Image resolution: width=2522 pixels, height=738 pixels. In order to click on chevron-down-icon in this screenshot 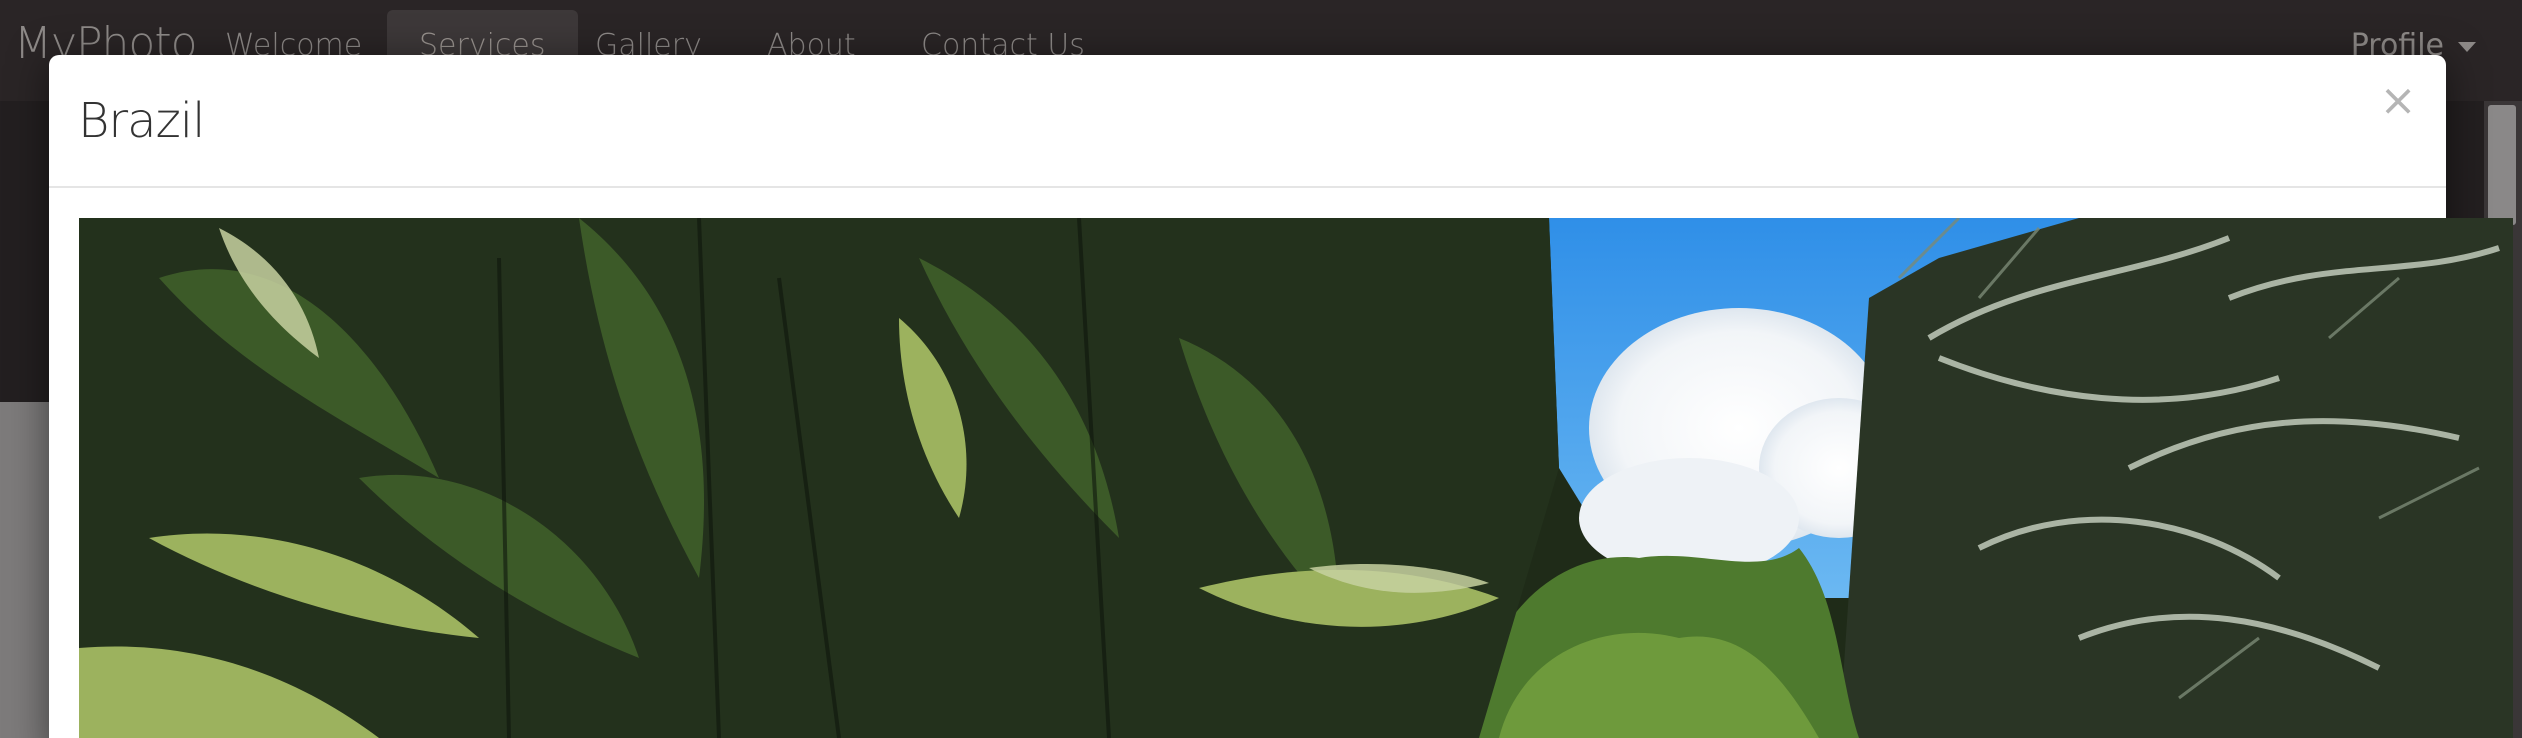, I will do `click(2467, 46)`.